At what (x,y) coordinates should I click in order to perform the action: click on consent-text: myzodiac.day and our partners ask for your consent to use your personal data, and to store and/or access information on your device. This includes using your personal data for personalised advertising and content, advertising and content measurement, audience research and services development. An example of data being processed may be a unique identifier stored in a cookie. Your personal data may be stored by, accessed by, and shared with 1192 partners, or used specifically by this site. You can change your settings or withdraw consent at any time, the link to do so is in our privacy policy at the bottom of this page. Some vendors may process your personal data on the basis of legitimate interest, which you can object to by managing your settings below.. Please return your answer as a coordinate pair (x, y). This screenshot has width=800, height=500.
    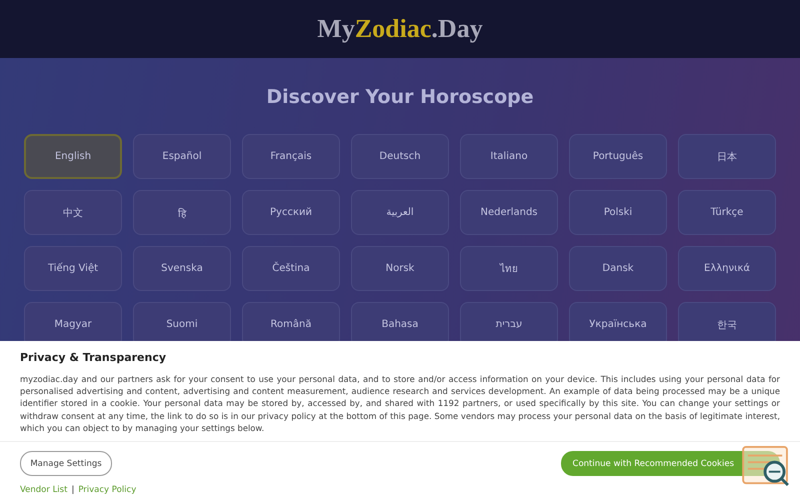
    Looking at the image, I should click on (400, 403).